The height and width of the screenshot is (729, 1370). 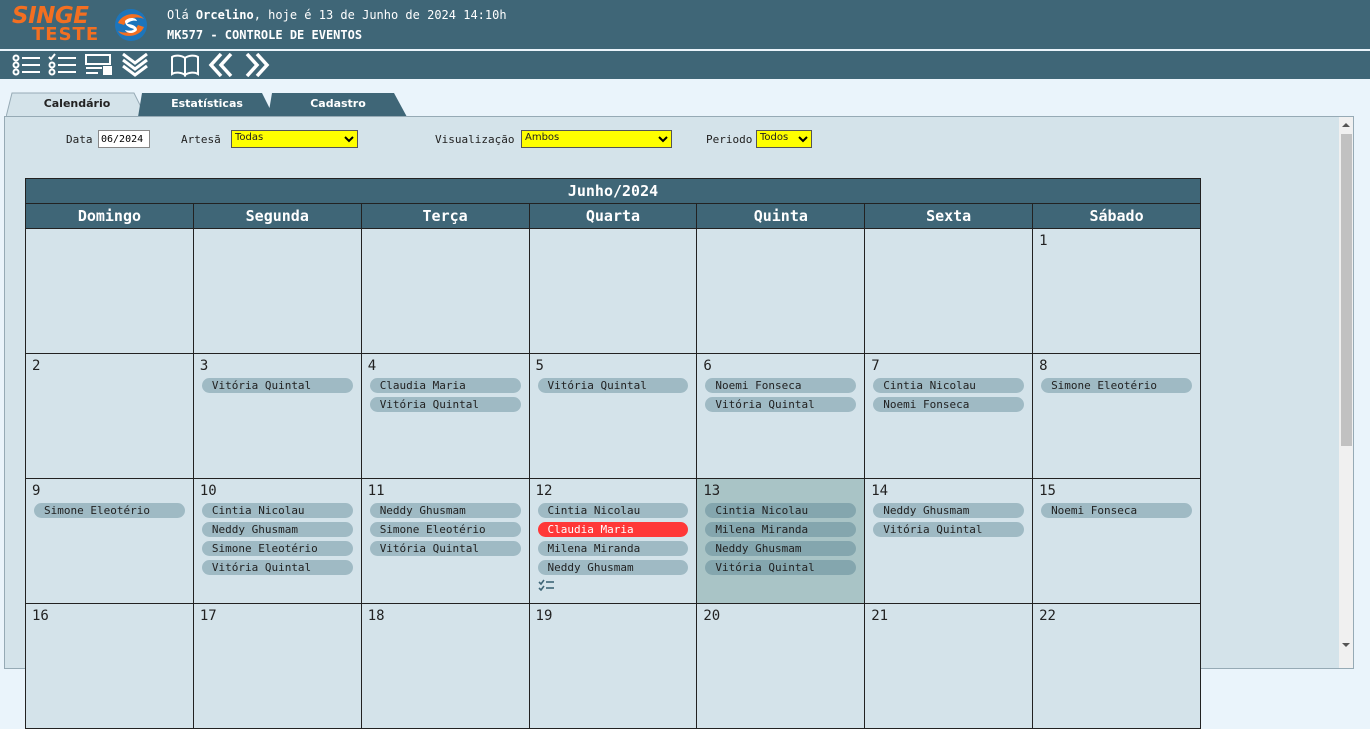 I want to click on artesa-label: Artesã, so click(x=201, y=139).